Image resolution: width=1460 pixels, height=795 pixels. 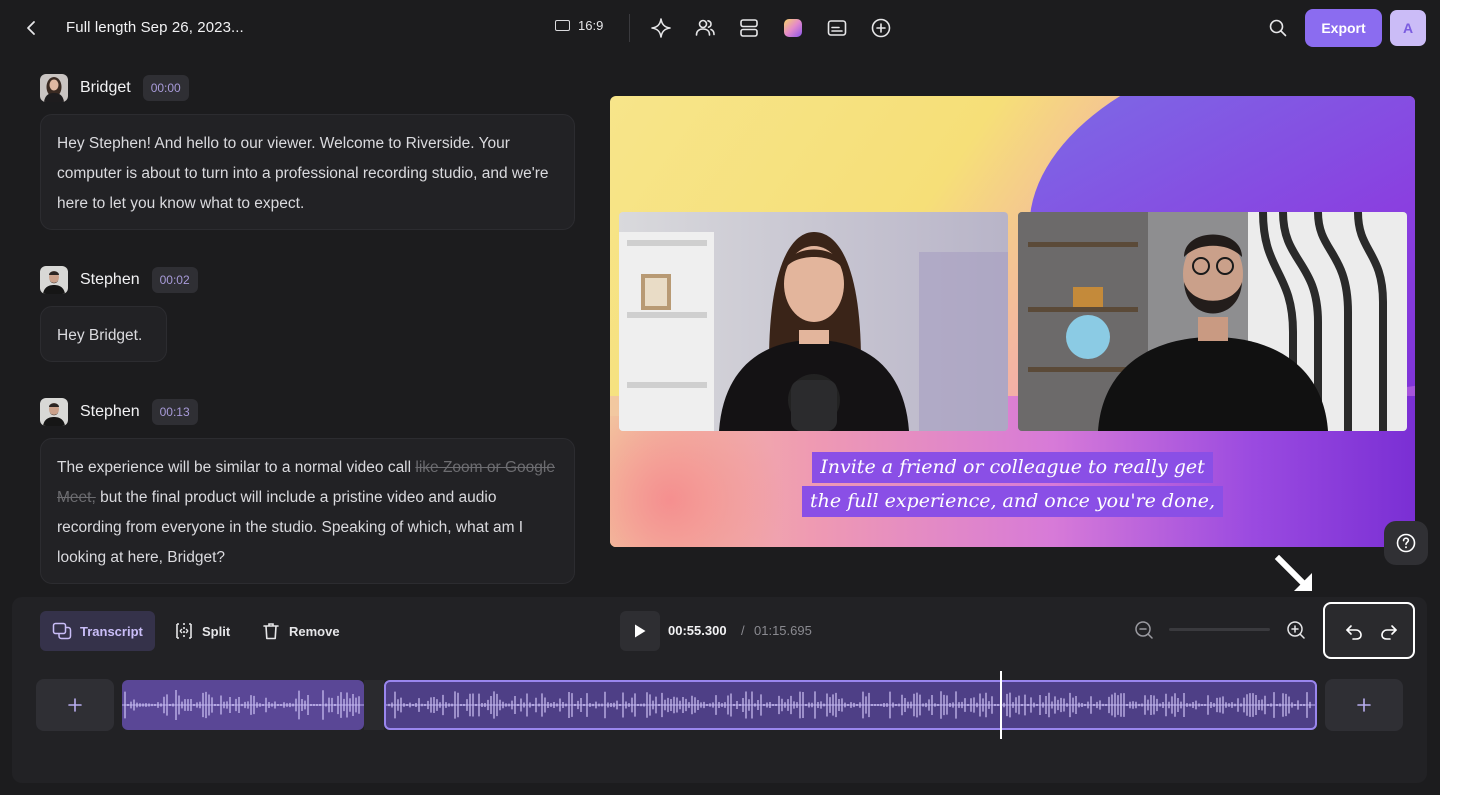 I want to click on sparkle-icon, so click(x=661, y=28).